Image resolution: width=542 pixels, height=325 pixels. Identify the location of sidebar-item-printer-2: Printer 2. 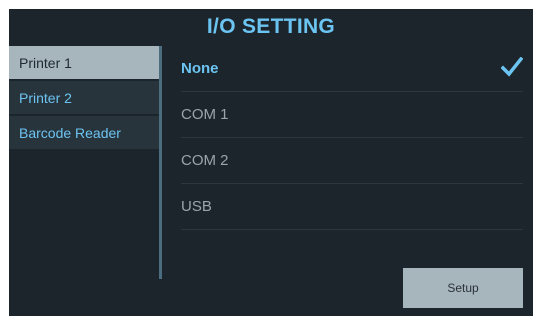
(84, 98).